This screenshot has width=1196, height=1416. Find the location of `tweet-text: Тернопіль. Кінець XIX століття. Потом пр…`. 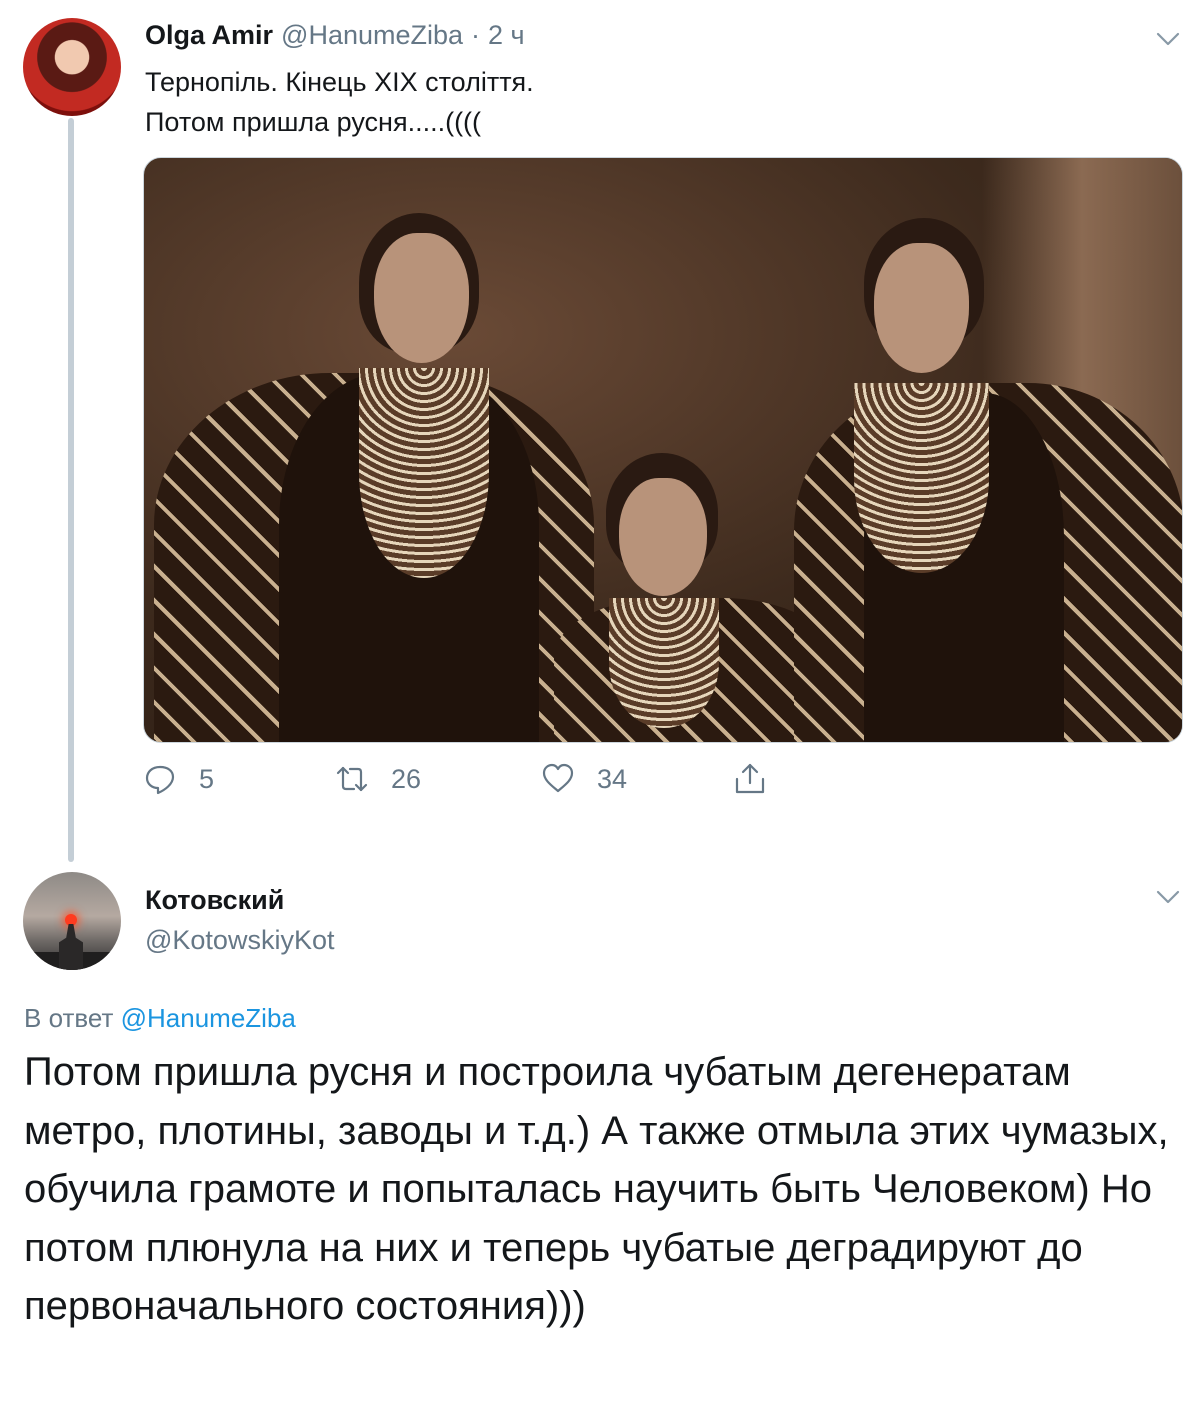

tweet-text: Тернопіль. Кінець XIX століття. Потом пр… is located at coordinates (339, 102).